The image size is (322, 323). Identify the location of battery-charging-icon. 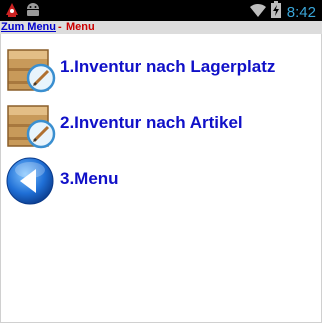
(275, 12).